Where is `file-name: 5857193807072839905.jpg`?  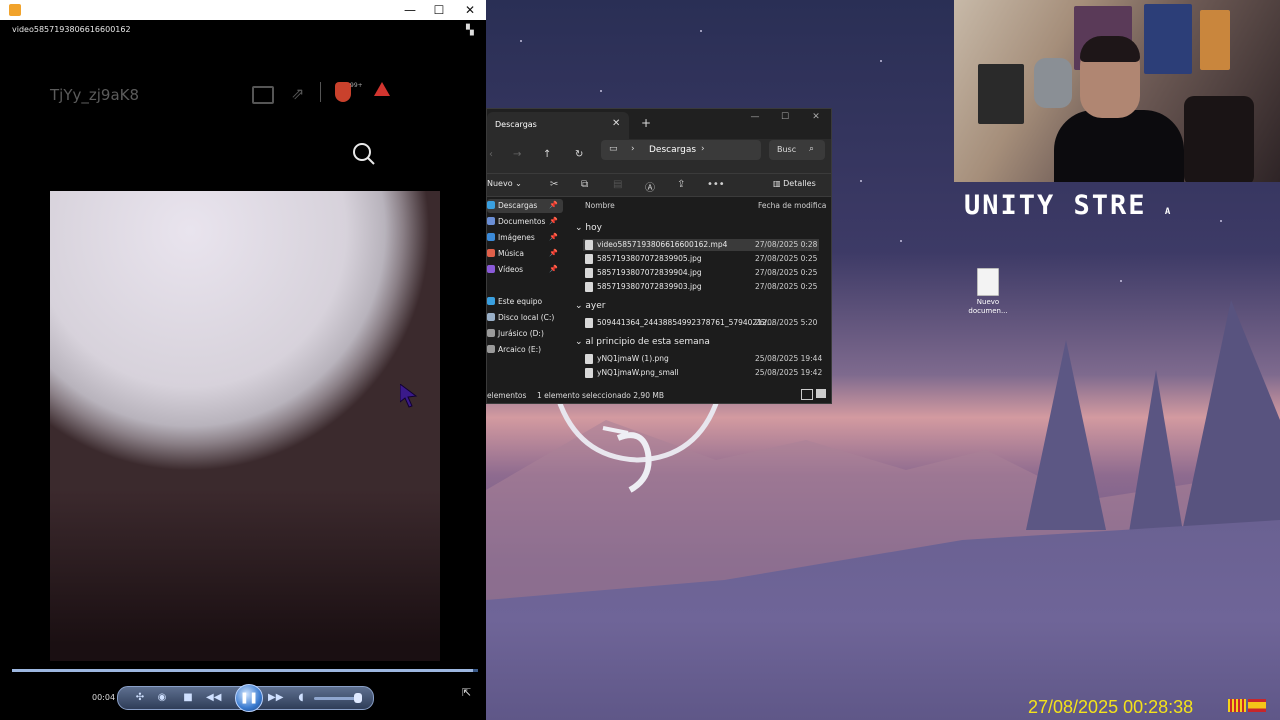
file-name: 5857193807072839905.jpg is located at coordinates (649, 258).